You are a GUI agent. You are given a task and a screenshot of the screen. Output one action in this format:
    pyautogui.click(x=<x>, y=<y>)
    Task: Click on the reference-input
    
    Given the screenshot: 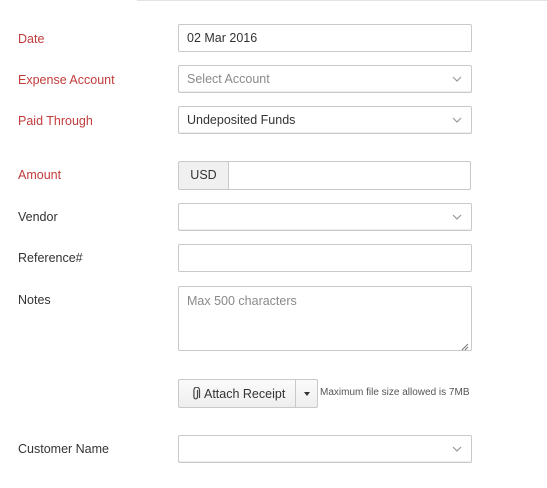 What is the action you would take?
    pyautogui.click(x=325, y=258)
    